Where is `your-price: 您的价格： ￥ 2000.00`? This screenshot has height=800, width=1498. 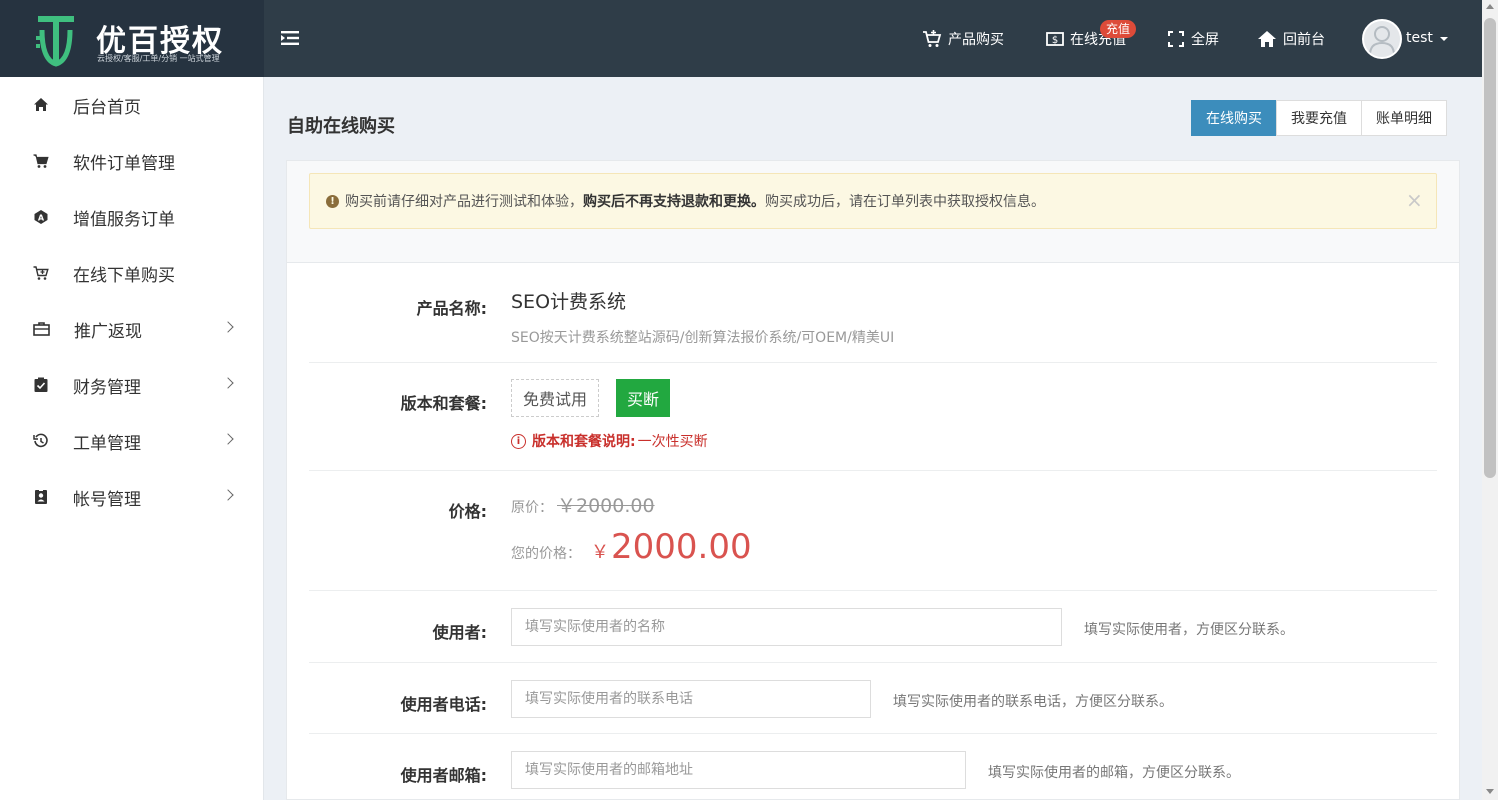
your-price: 您的价格： ￥ 2000.00 is located at coordinates (631, 547).